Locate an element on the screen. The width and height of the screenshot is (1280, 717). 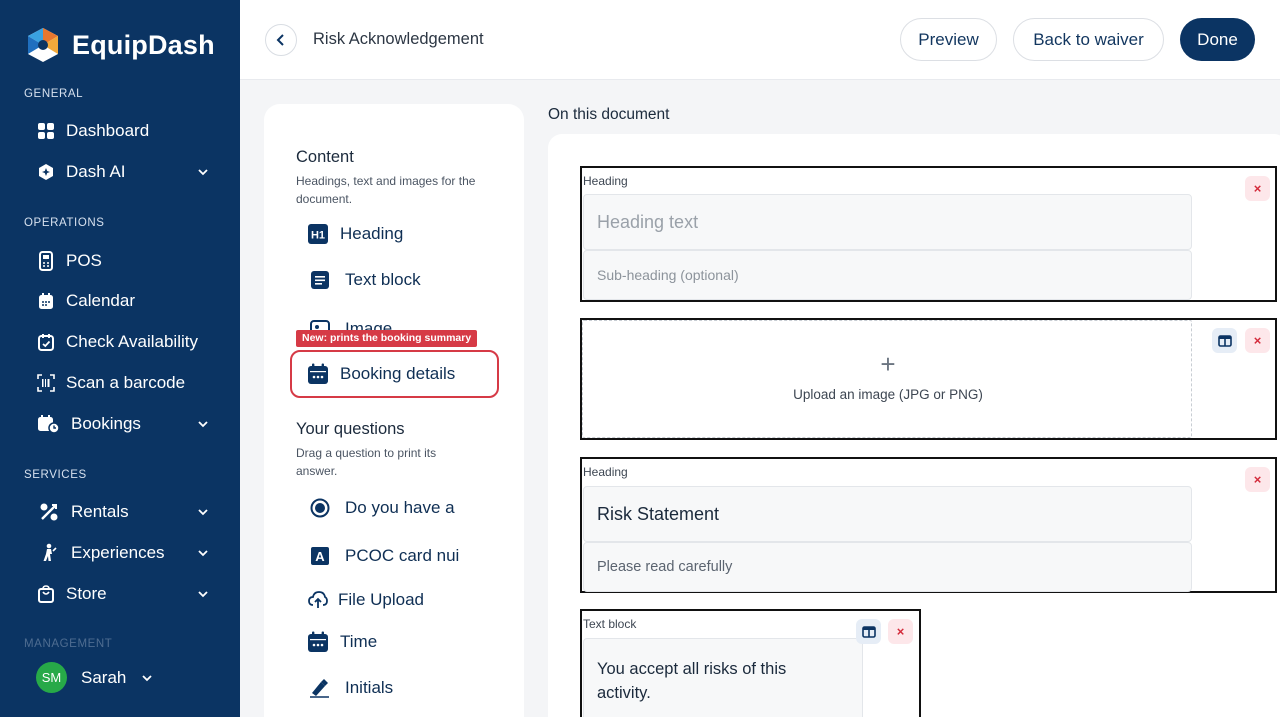
question-label: PCOC card nui is located at coordinates (402, 555).